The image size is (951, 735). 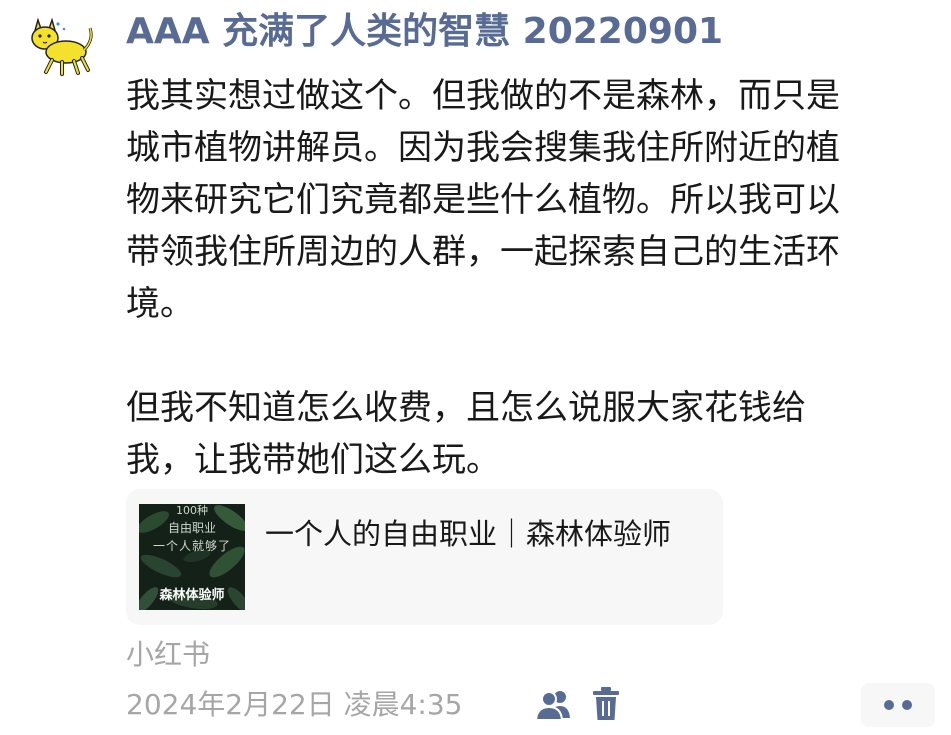 I want to click on post-text-line: 物来研究它们究竟都是些什么植物。所以我可以, so click(x=483, y=200).